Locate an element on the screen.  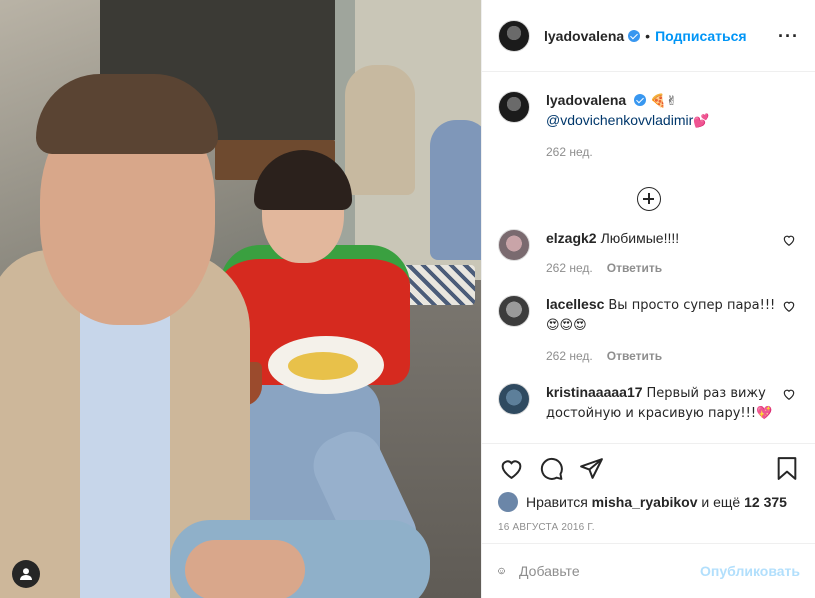
speech-bubble-icon is located at coordinates (551, 468).